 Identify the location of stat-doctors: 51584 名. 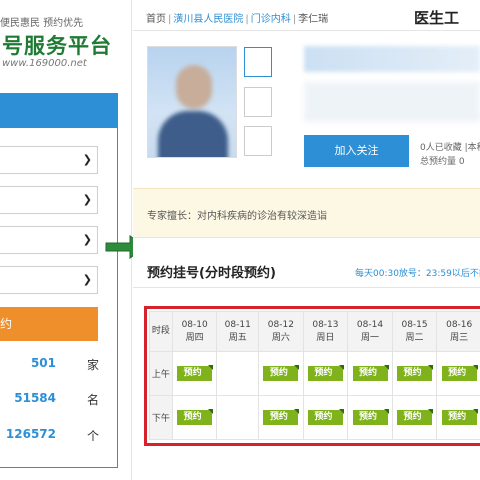
(58, 401).